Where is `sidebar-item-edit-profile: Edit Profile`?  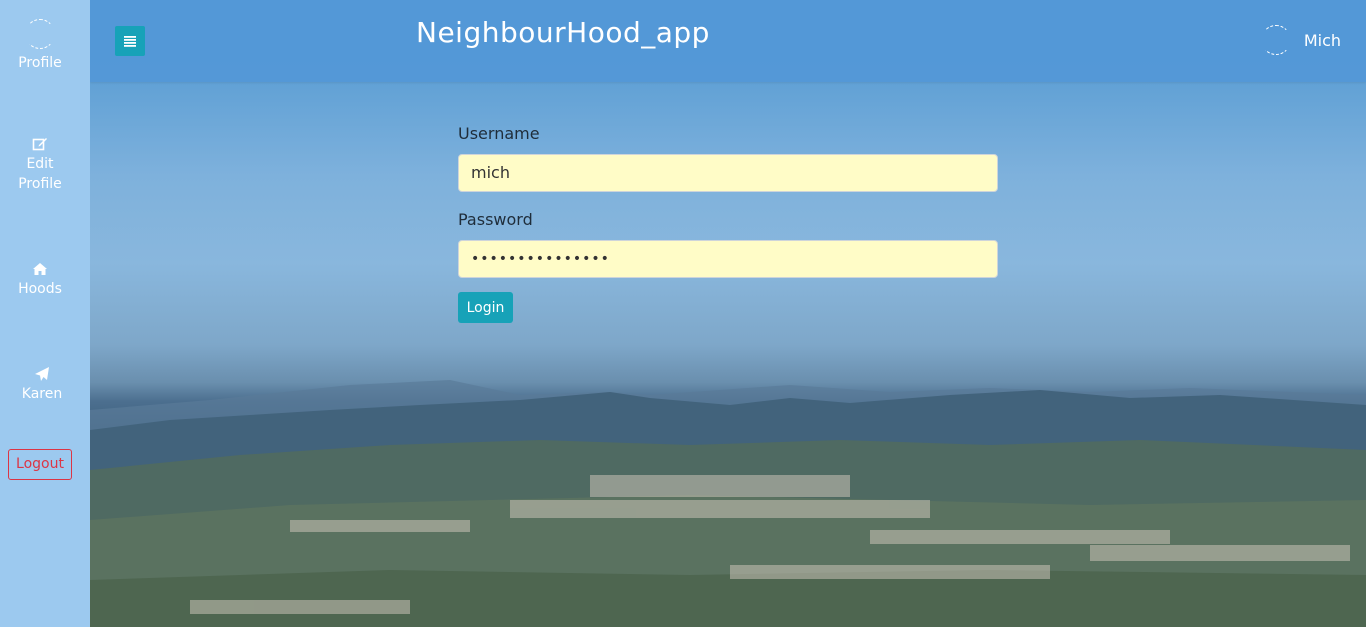
sidebar-item-edit-profile: Edit Profile is located at coordinates (40, 165).